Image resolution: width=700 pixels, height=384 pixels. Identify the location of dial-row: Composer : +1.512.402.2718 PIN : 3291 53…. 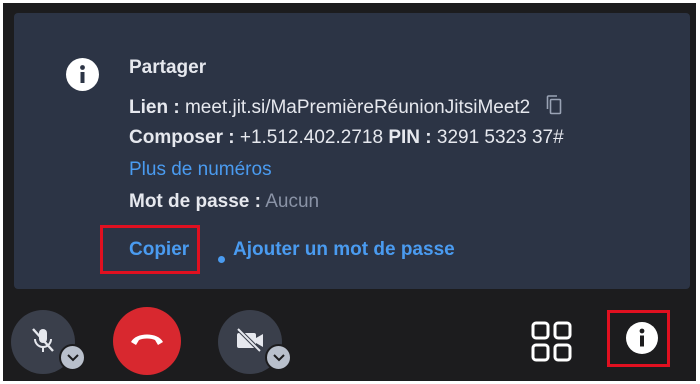
(346, 138).